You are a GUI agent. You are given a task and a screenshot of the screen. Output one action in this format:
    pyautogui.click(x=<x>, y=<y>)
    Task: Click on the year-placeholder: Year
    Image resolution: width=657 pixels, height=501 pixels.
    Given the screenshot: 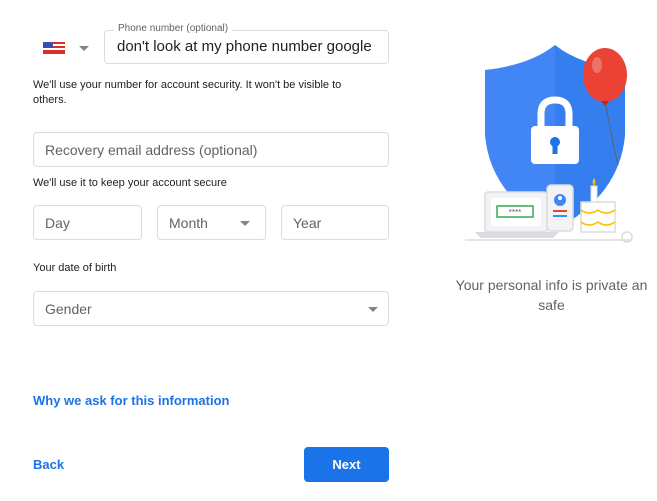 What is the action you would take?
    pyautogui.click(x=307, y=223)
    